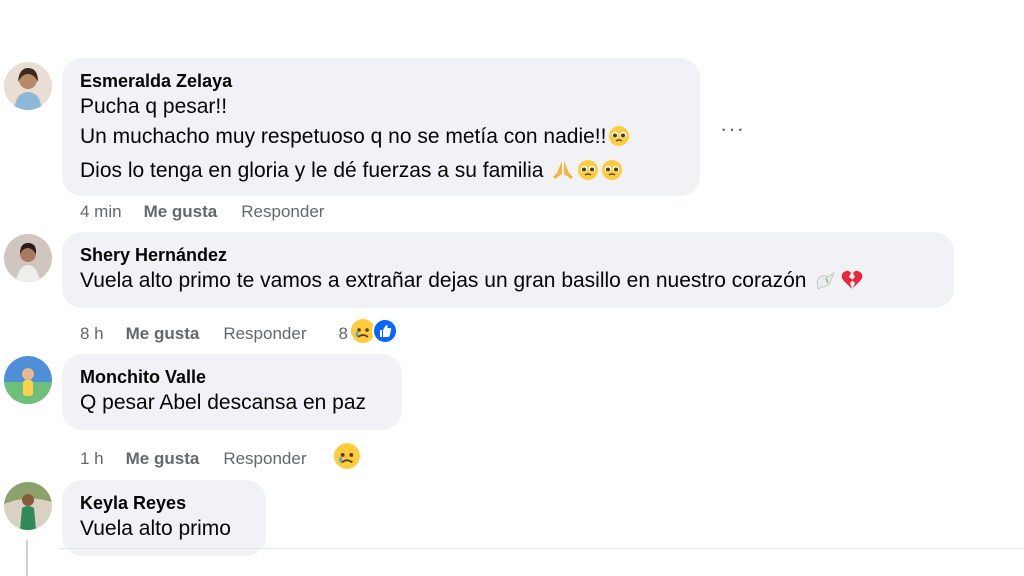 This screenshot has height=576, width=1024. I want to click on comment-actions: 8 h Me gusta Responder 8, so click(239, 333).